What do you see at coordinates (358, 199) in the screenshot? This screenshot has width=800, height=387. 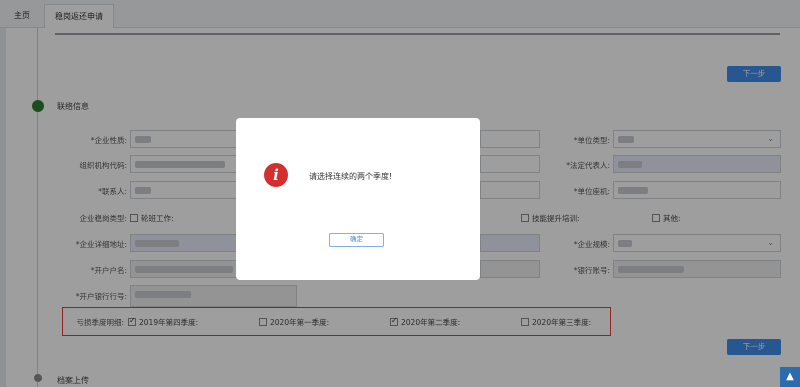 I see `alert-dialog: i 请选择连续的两个季度! 确定` at bounding box center [358, 199].